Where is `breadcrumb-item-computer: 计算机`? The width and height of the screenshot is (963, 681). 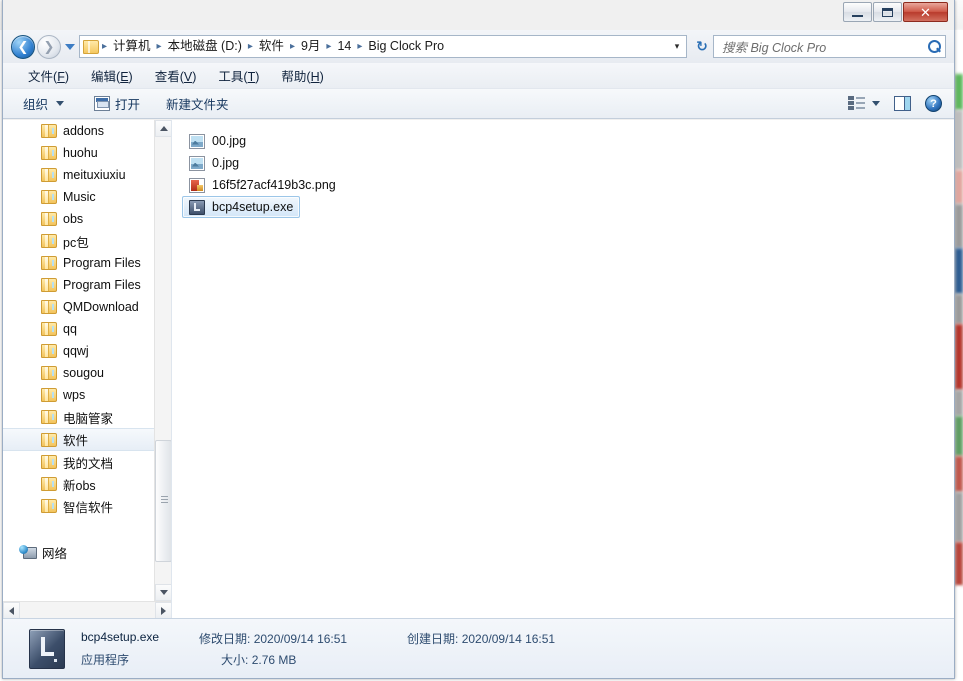 breadcrumb-item-computer: 计算机 is located at coordinates (132, 46).